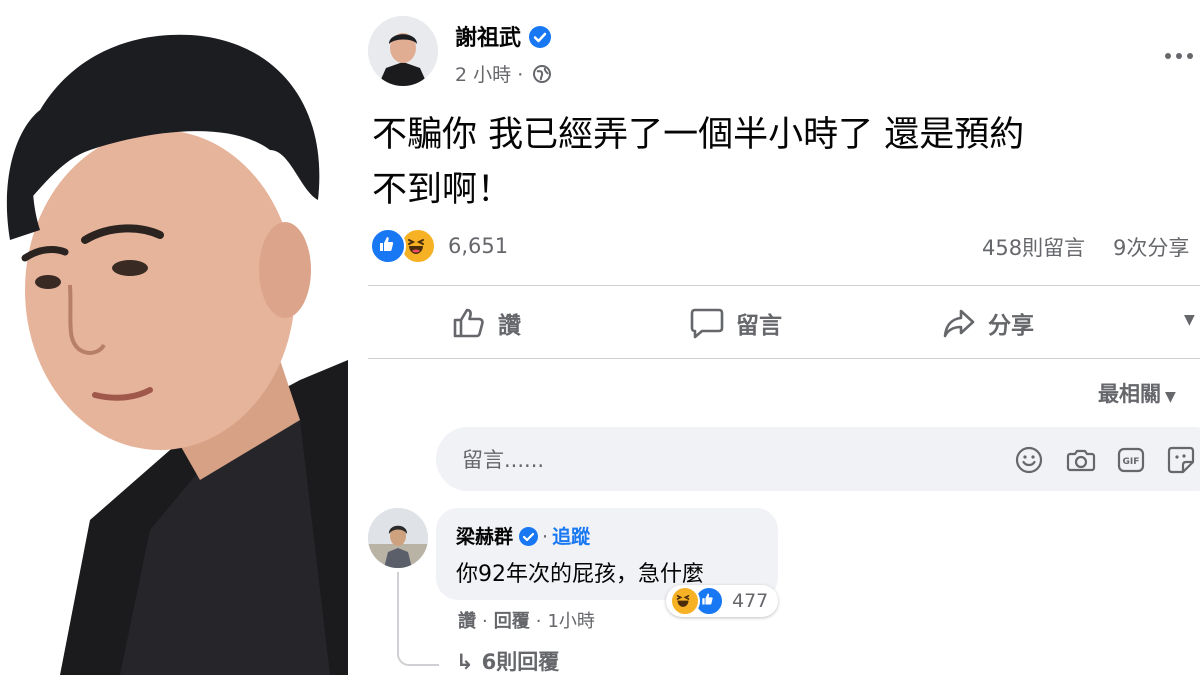  Describe the element at coordinates (439, 246) in the screenshot. I see `post-reactions: 6,651` at that location.